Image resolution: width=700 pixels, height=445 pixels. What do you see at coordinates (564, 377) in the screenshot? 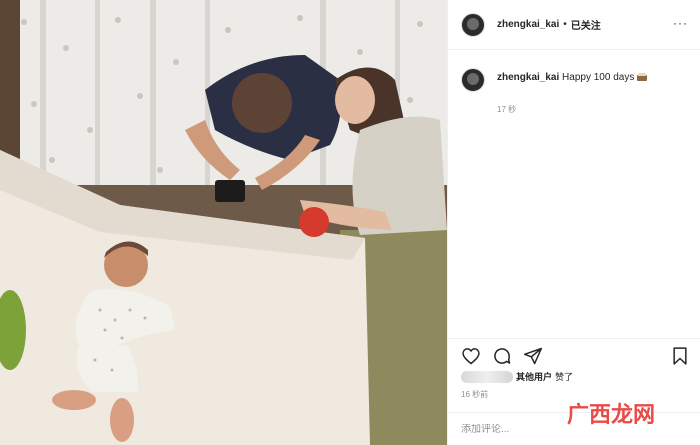
I see `likes-suffix: 赞了` at bounding box center [564, 377].